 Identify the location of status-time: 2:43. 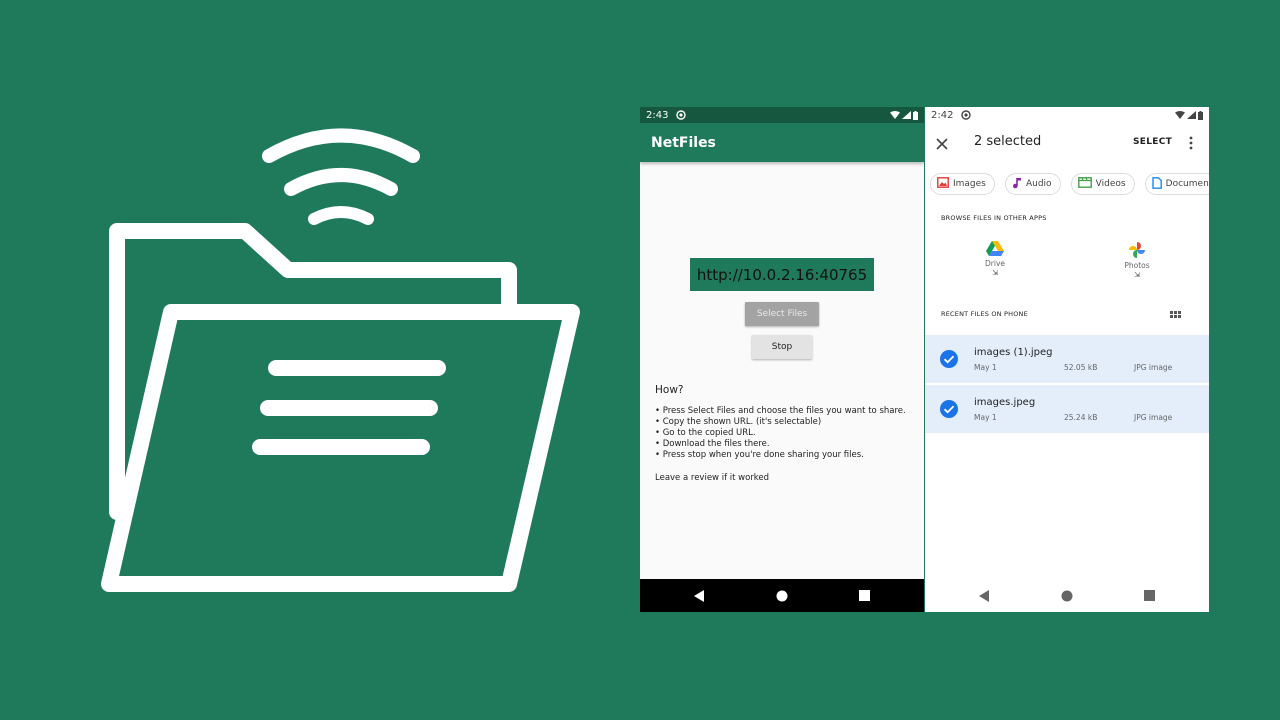
(657, 115).